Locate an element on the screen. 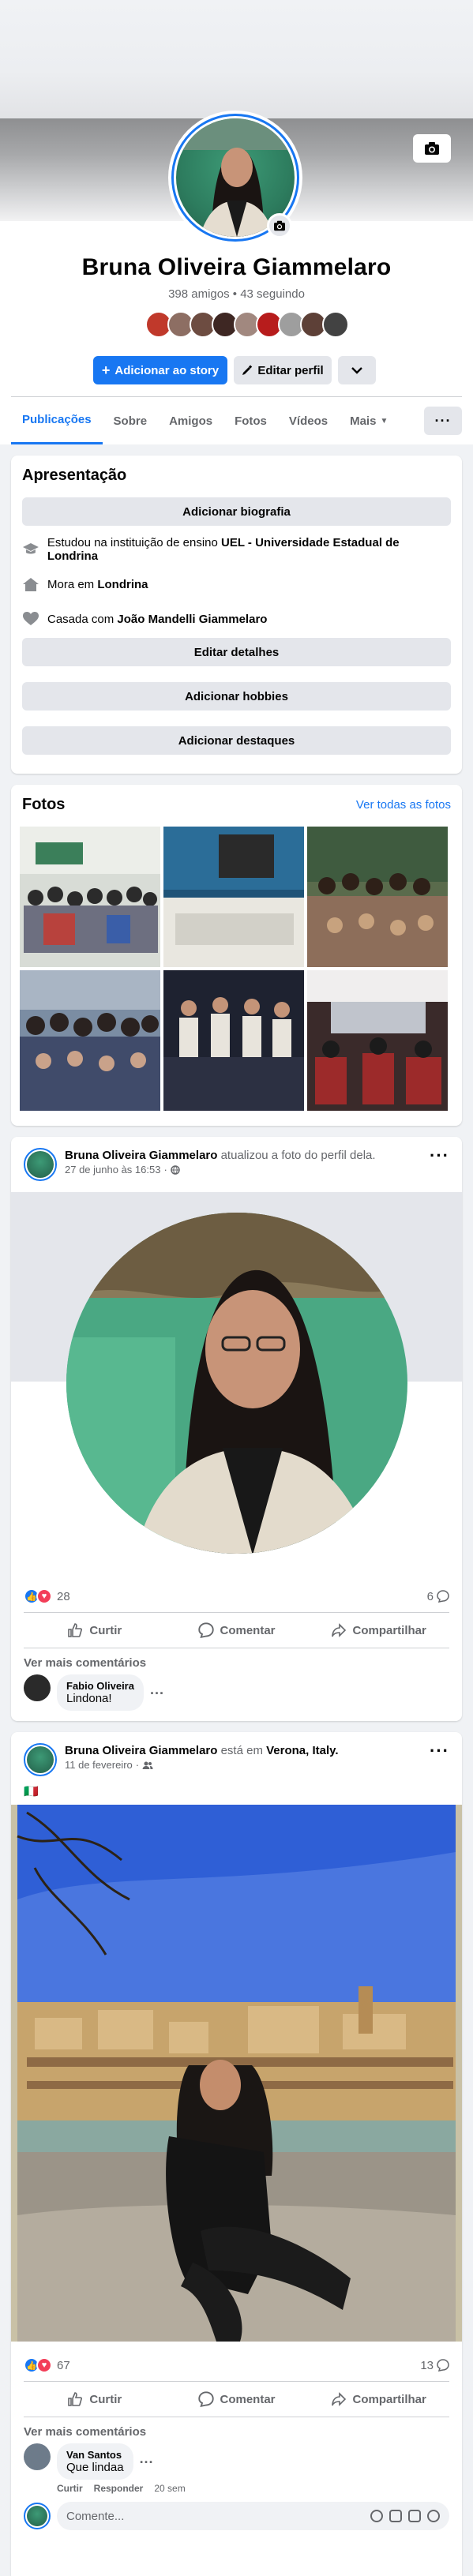 This screenshot has height=2576, width=473. heart-icon is located at coordinates (31, 618).